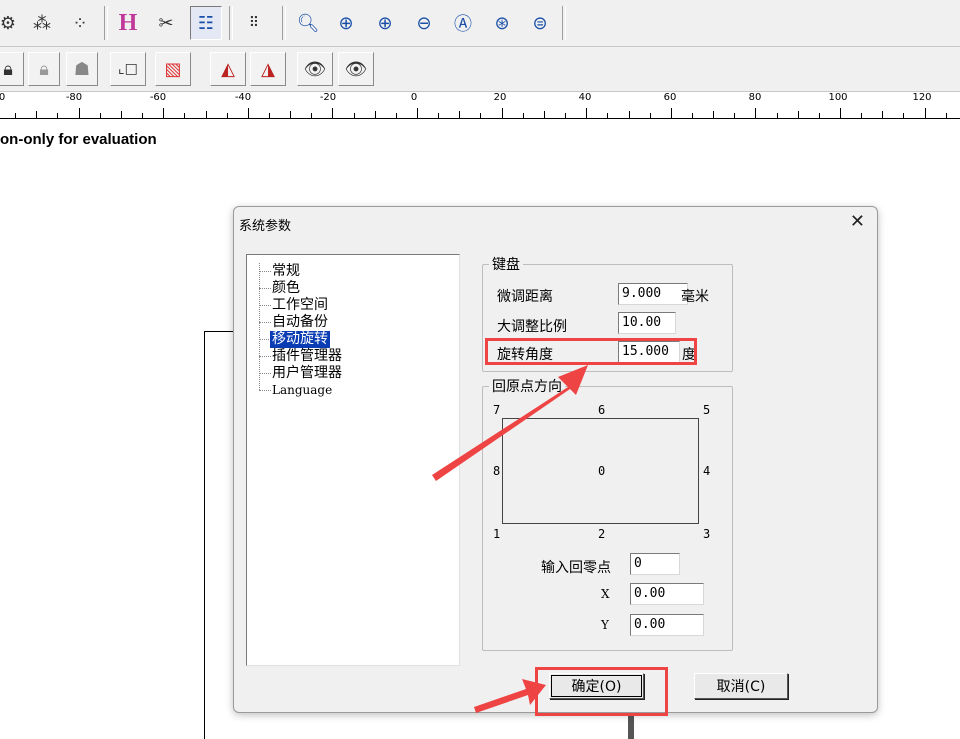  I want to click on tools-icon: ✂, so click(166, 23).